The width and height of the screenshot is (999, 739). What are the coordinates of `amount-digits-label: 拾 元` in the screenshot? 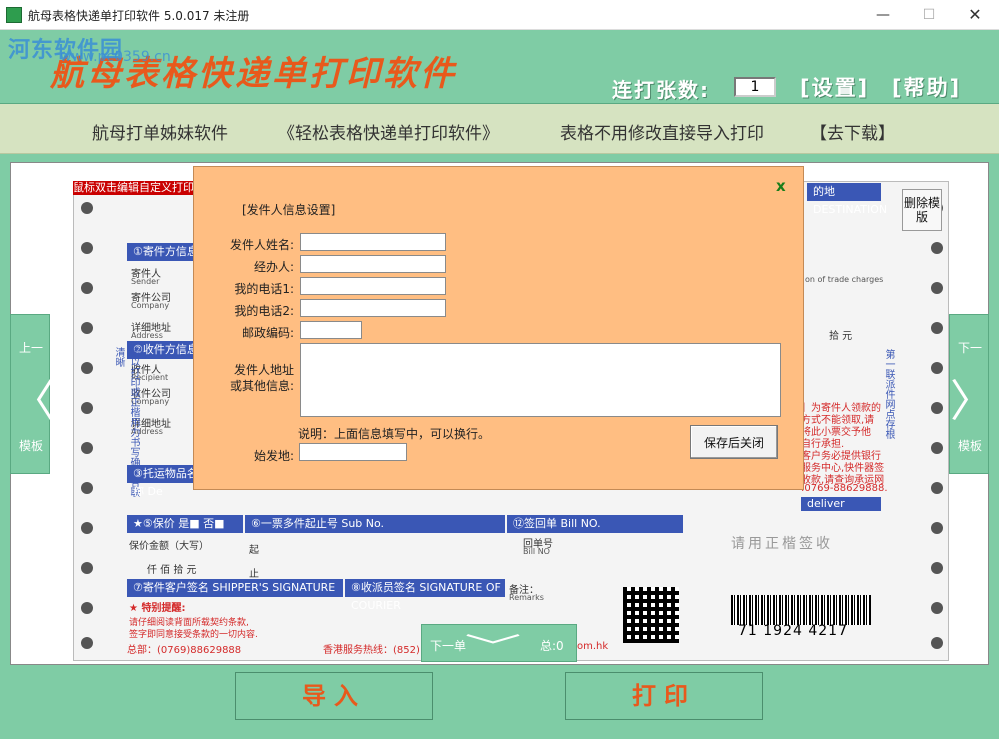 It's located at (841, 336).